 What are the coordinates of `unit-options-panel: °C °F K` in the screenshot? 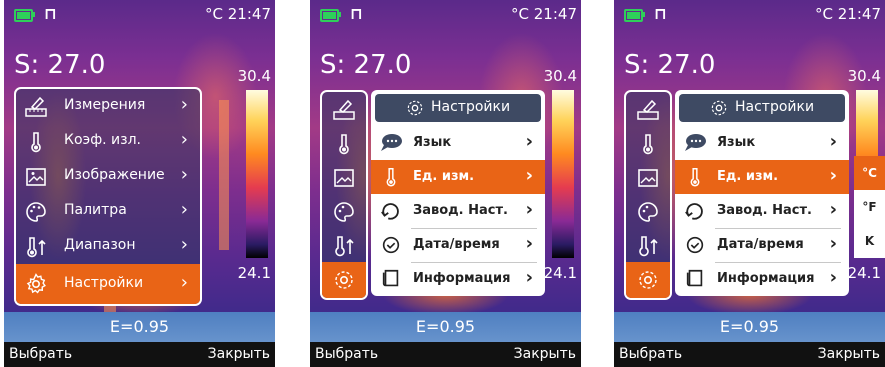 It's located at (869, 207).